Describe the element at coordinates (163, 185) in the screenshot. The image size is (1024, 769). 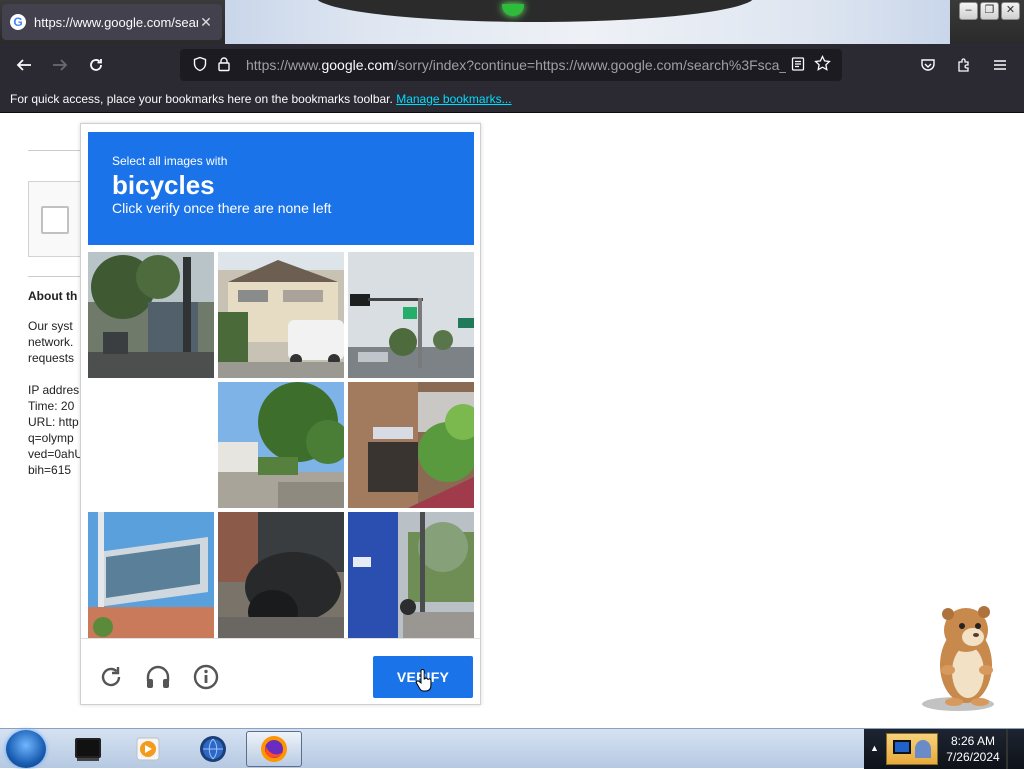
I see `target-object-text: bicycles` at that location.